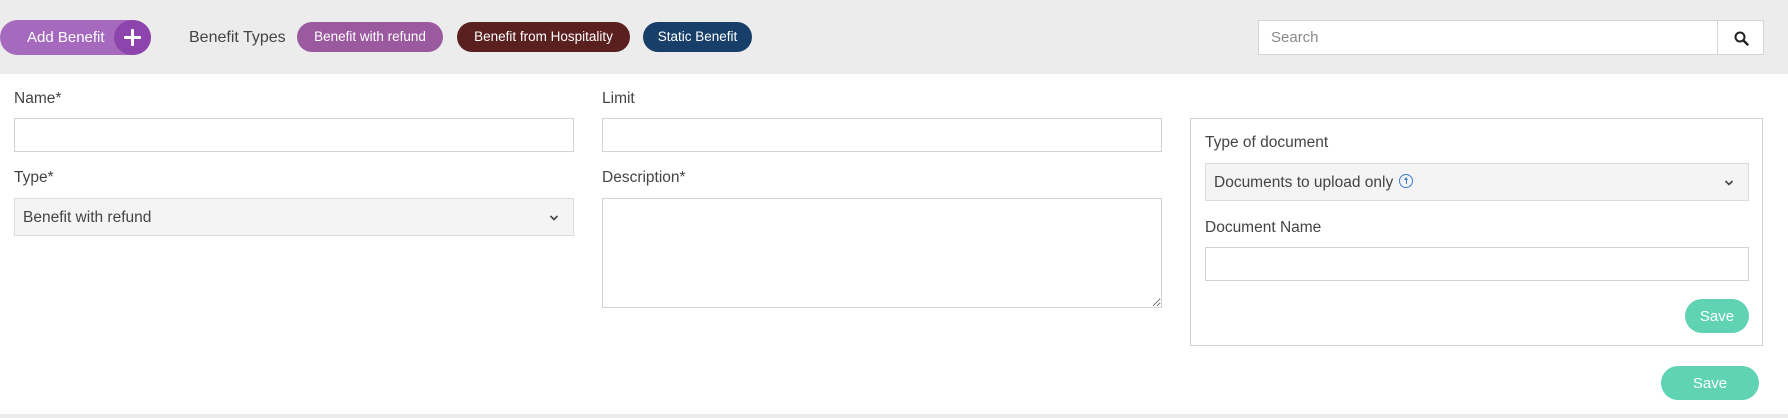  What do you see at coordinates (66, 37) in the screenshot?
I see `add-benefit-label: Add Benefit` at bounding box center [66, 37].